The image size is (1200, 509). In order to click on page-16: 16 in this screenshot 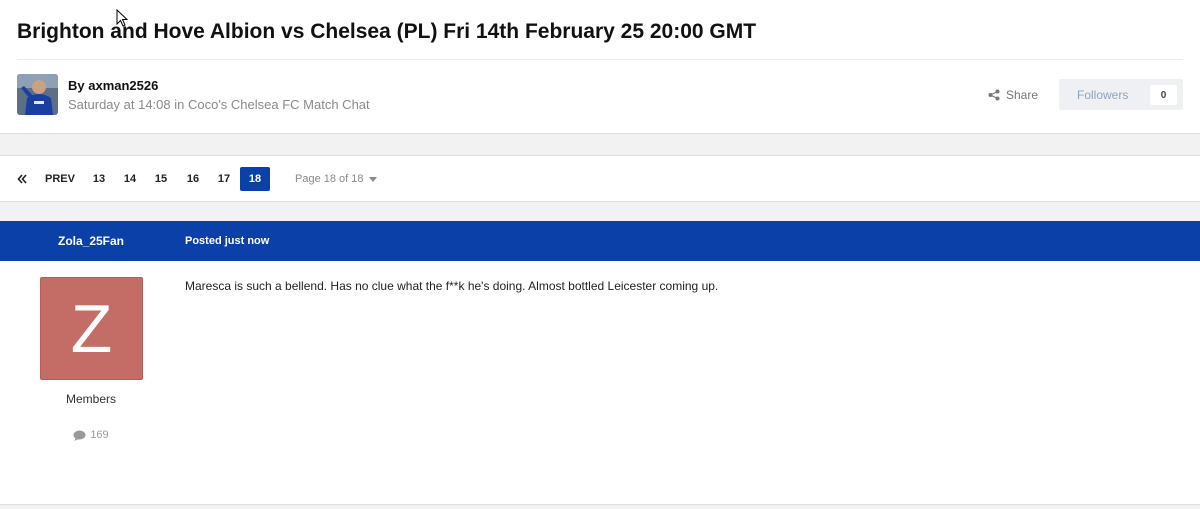, I will do `click(193, 179)`.